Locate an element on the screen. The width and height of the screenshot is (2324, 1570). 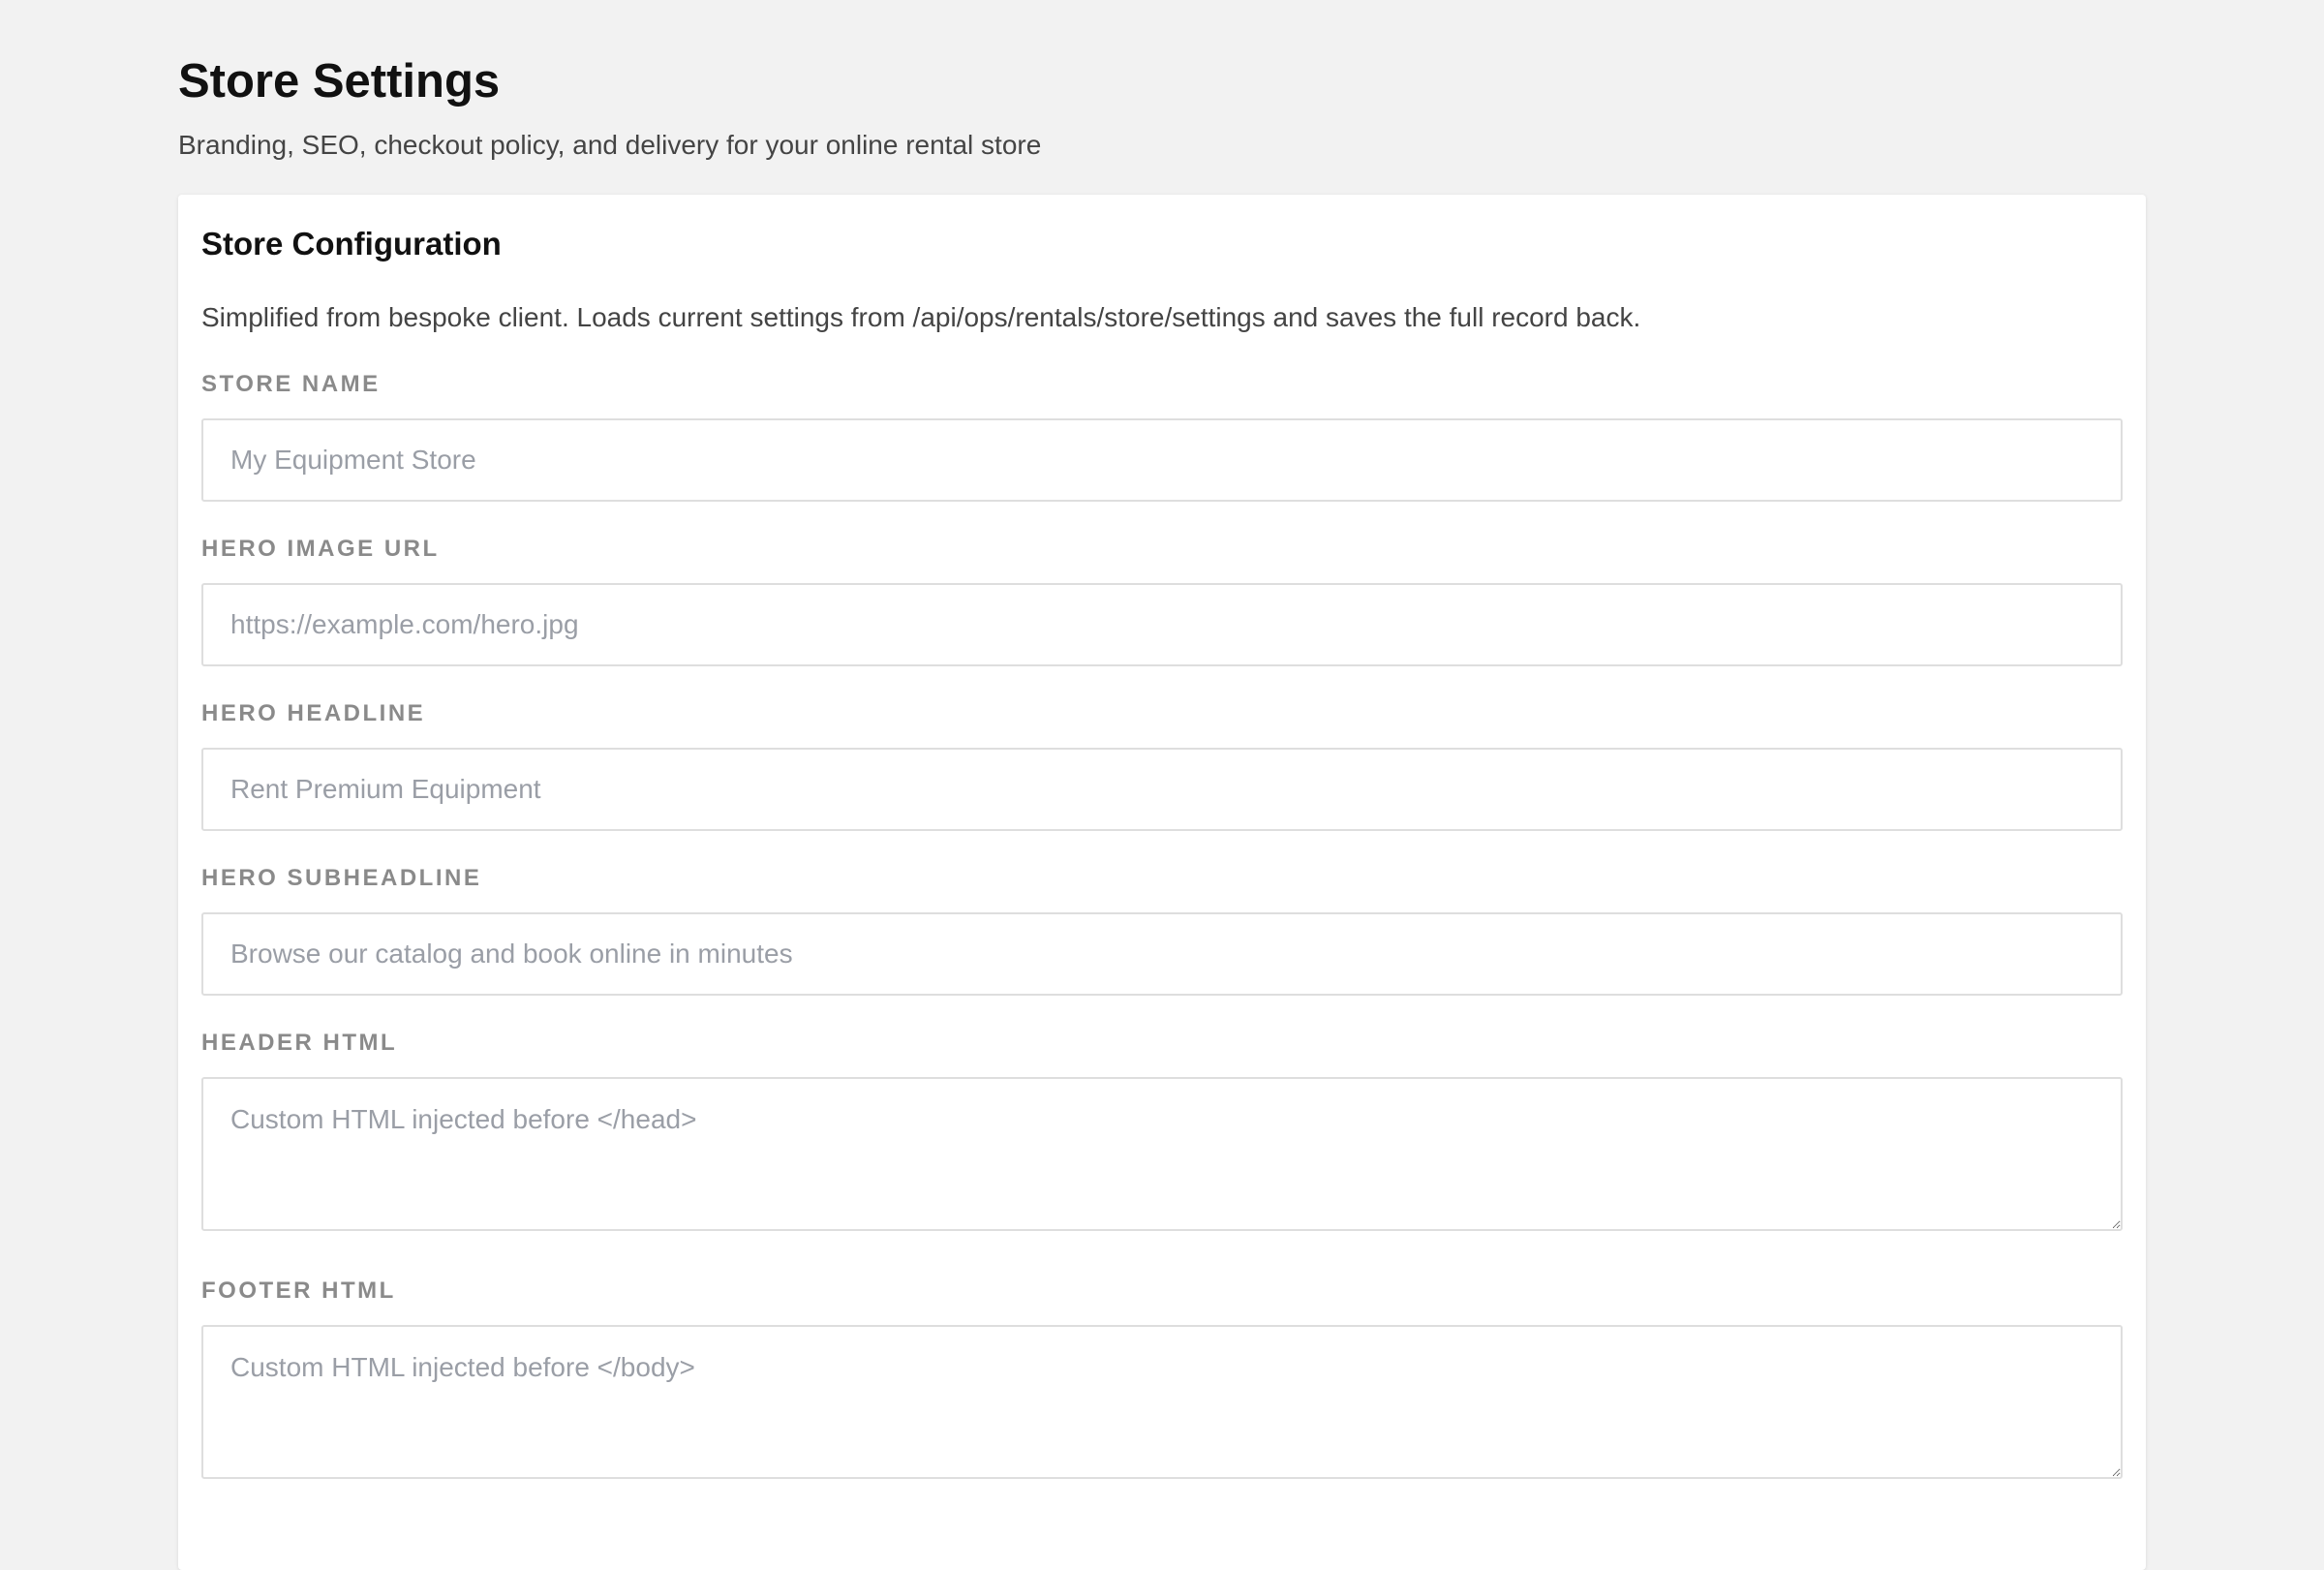
hero-subheadline-label: HERO SUBHEADLINE is located at coordinates (342, 878).